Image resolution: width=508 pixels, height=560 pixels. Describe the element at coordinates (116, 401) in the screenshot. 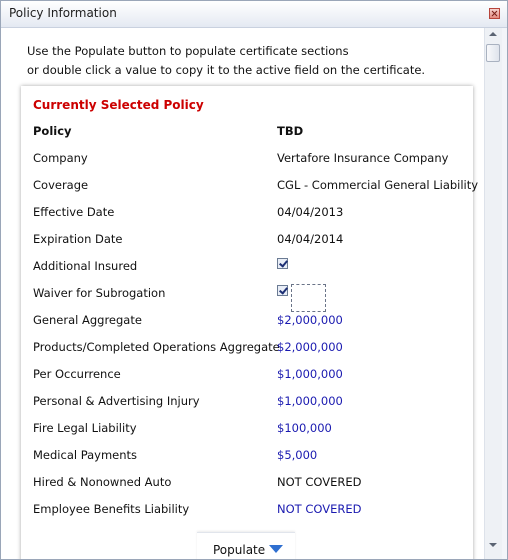

I see `row-label: Personal & Advertising Injury` at that location.